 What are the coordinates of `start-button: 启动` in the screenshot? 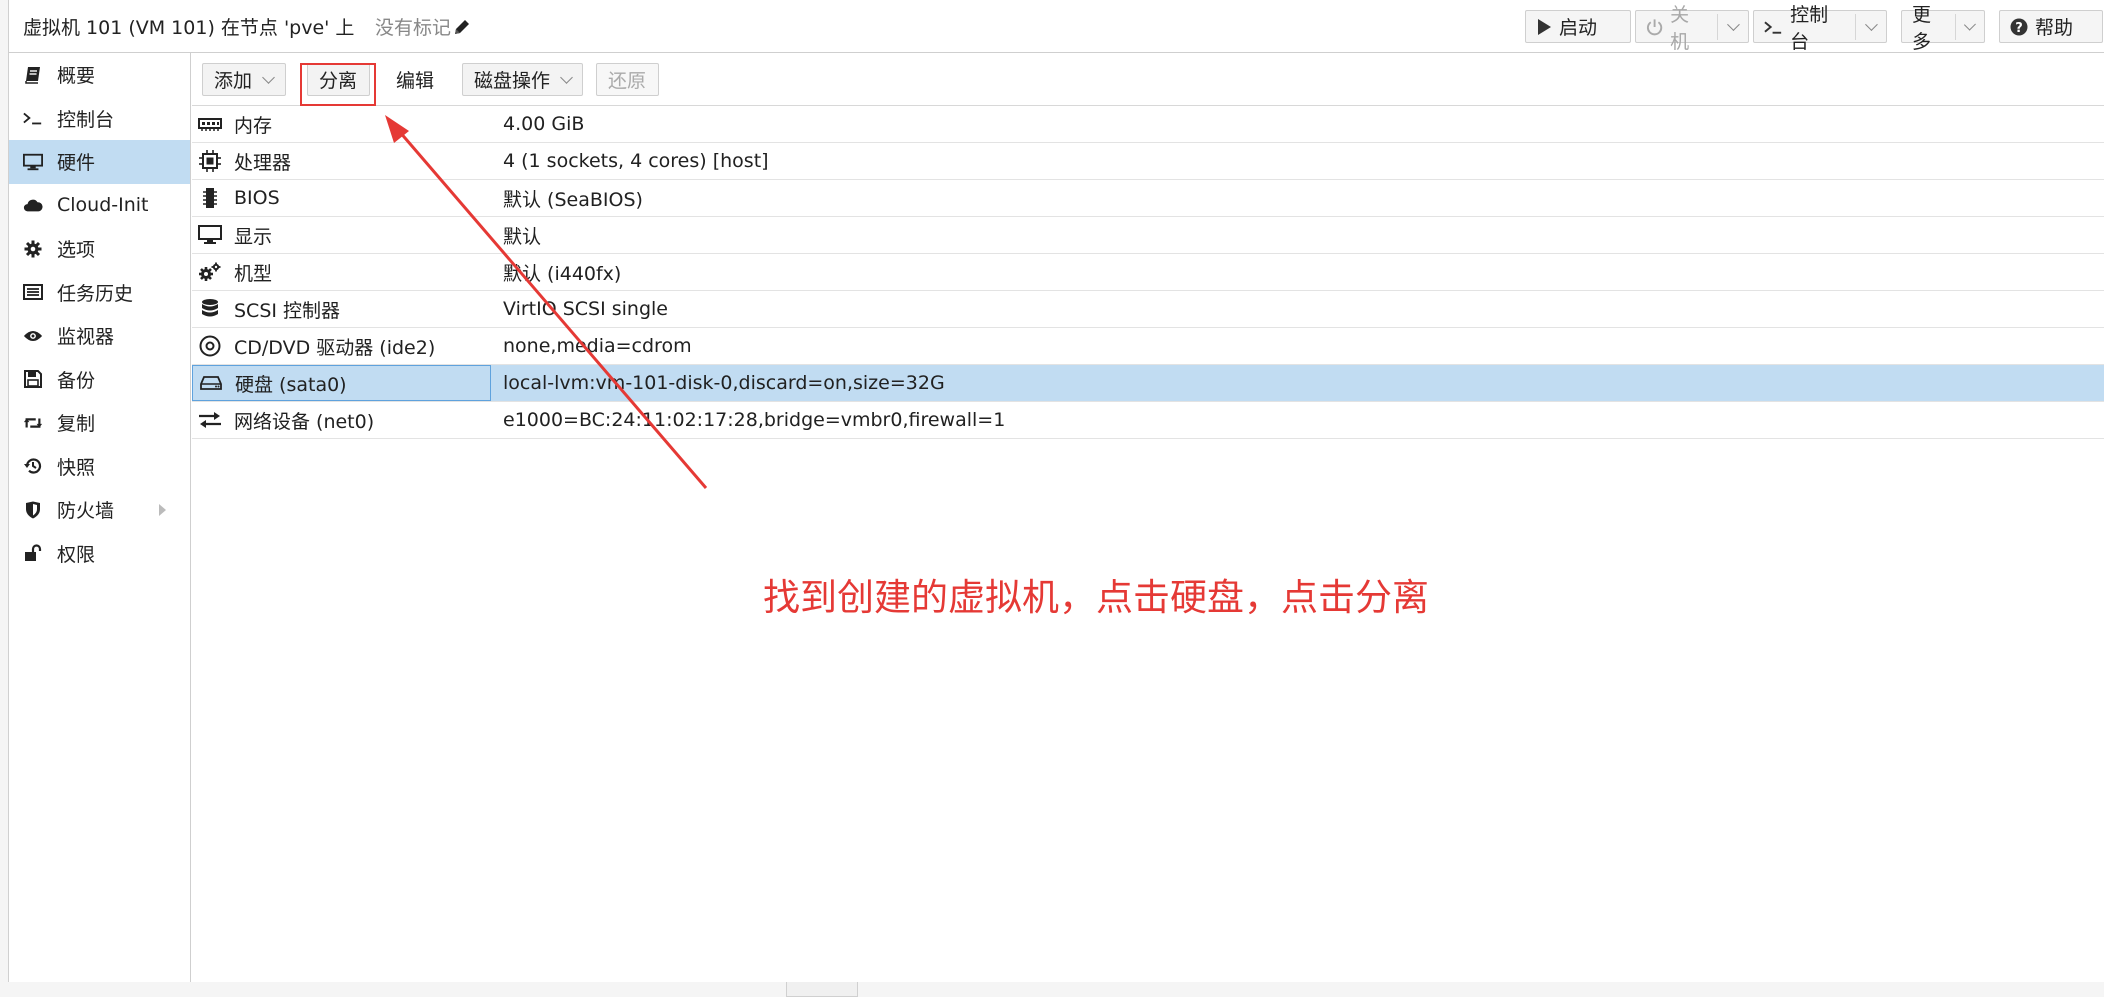 It's located at (1578, 26).